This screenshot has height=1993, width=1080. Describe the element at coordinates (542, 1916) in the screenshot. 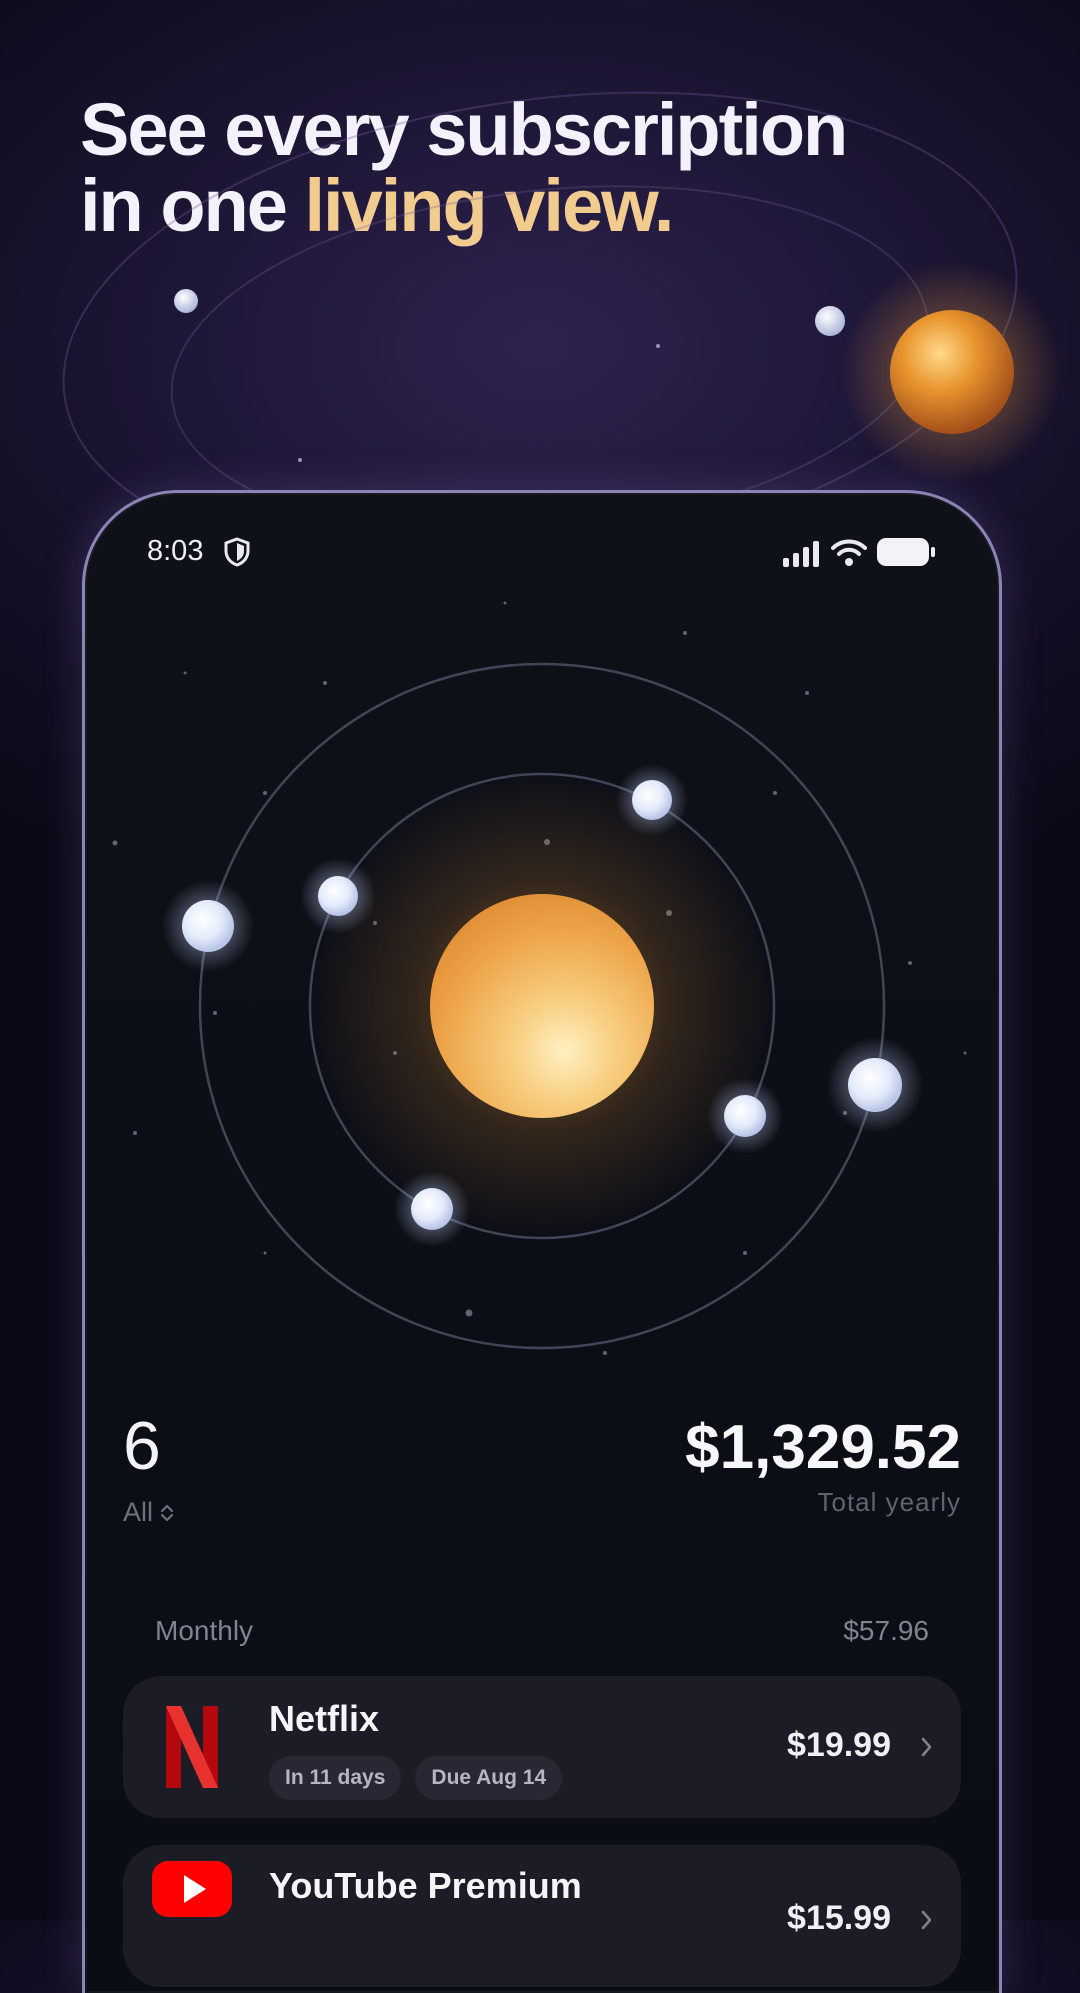

I see `subscription-card-youtube-premium: YouTube Premium $15.99` at that location.